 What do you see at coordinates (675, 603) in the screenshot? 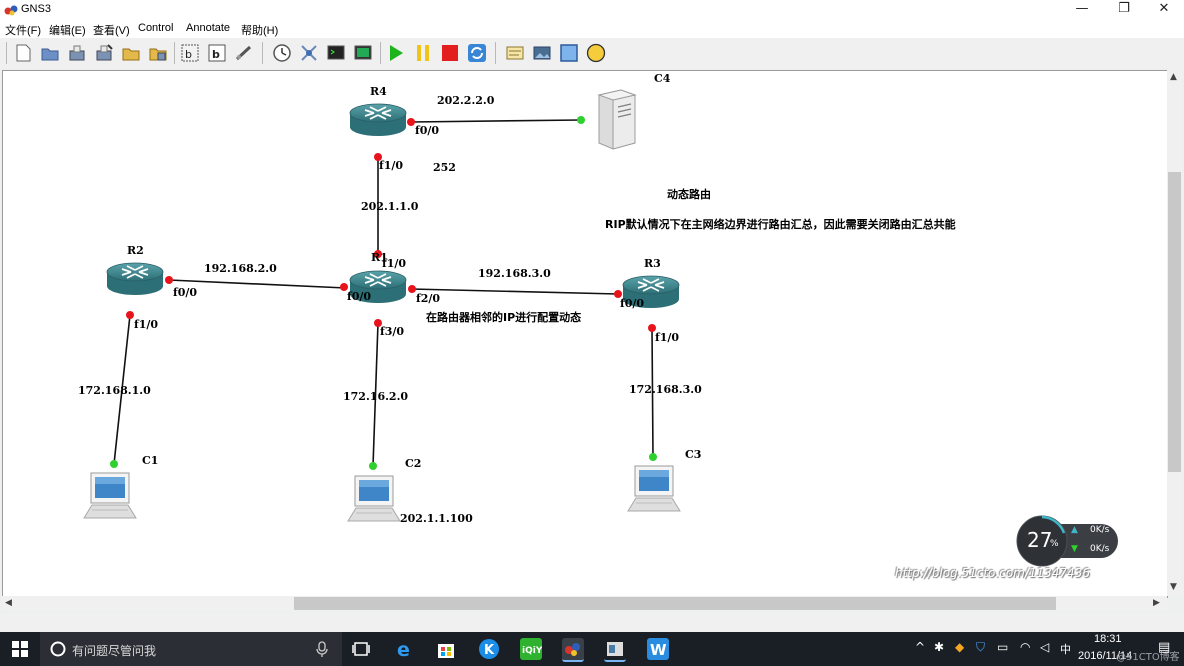
I see `horizontal-scroll-thumb` at bounding box center [675, 603].